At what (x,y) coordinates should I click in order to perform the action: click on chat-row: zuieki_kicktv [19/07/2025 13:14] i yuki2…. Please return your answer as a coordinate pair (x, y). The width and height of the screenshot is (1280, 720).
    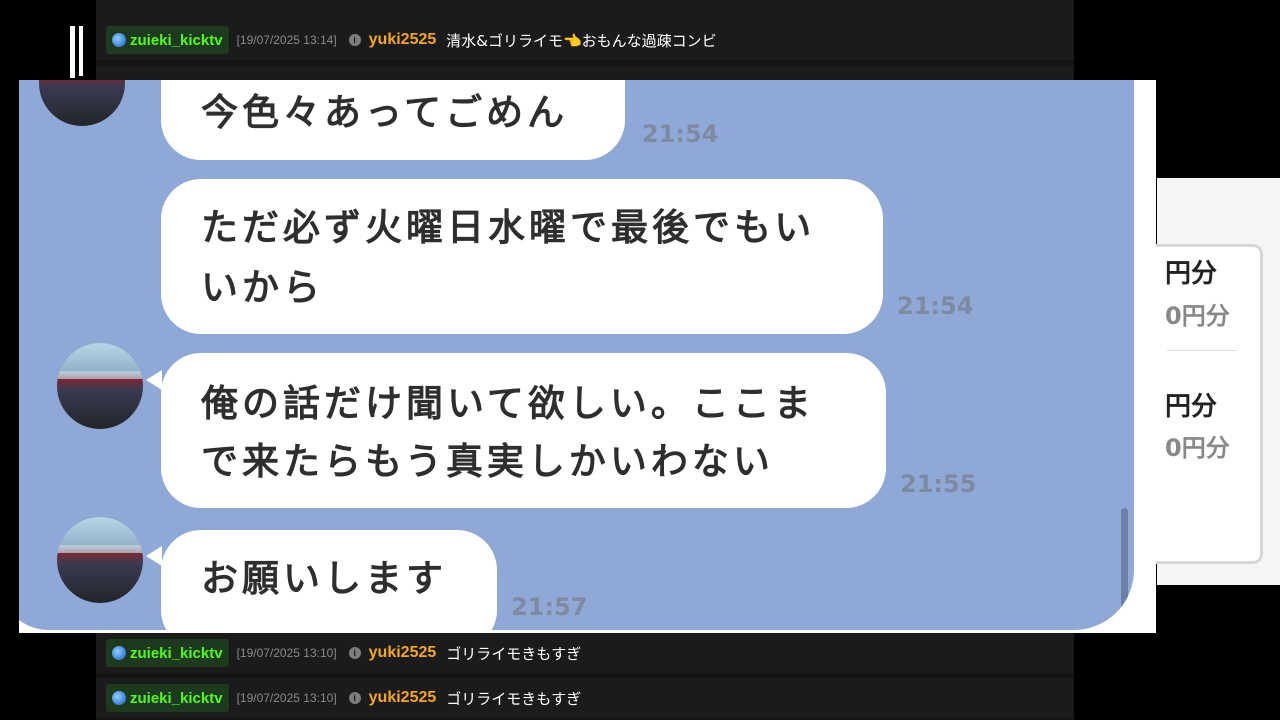
    Looking at the image, I should click on (585, 40).